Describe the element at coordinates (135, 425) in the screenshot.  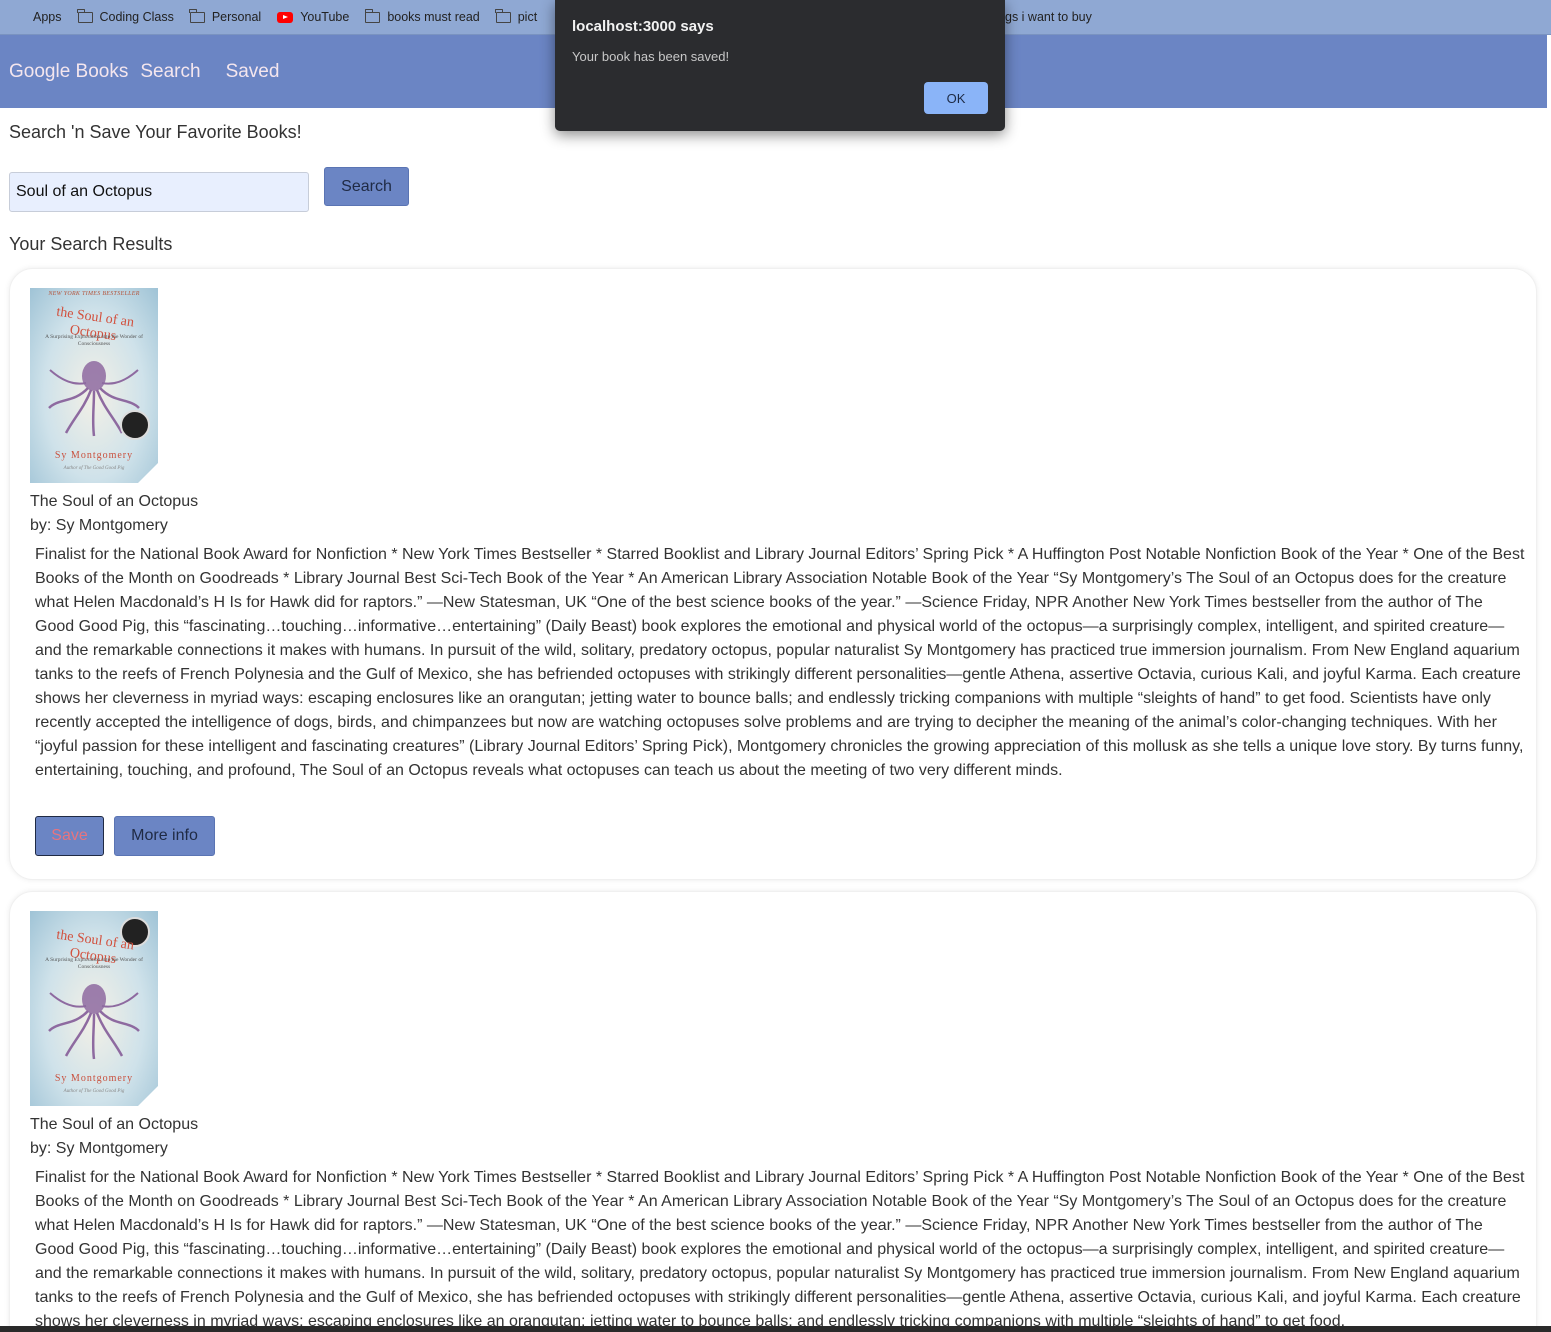
I see `award-seal-icon` at that location.